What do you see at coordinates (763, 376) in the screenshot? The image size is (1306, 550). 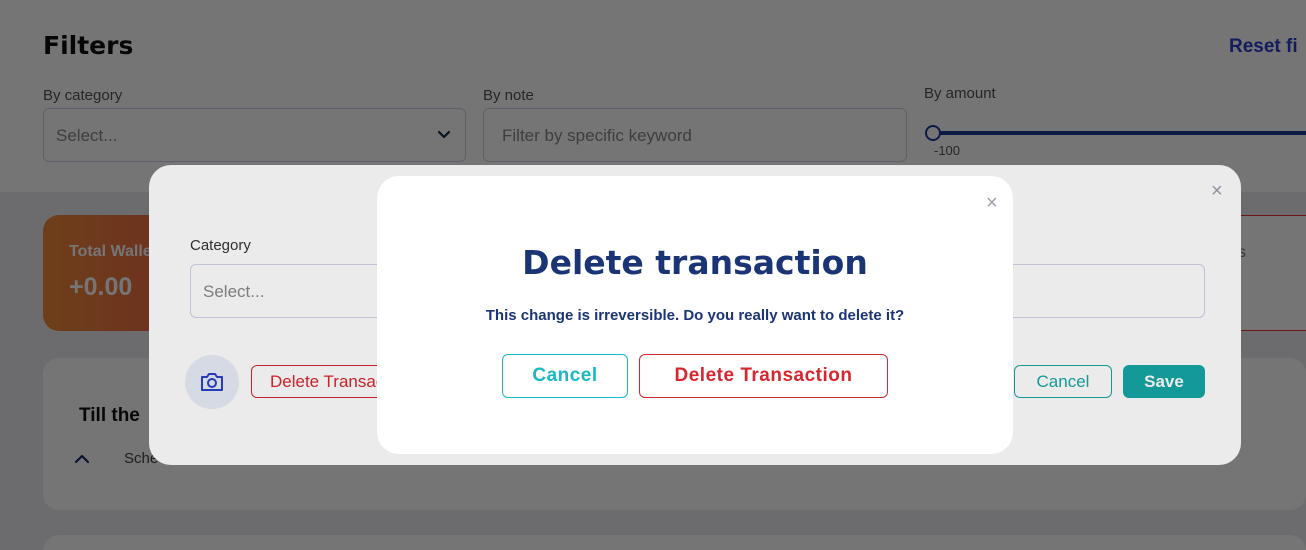 I see `confirm-delete-button: Delete Transaction` at bounding box center [763, 376].